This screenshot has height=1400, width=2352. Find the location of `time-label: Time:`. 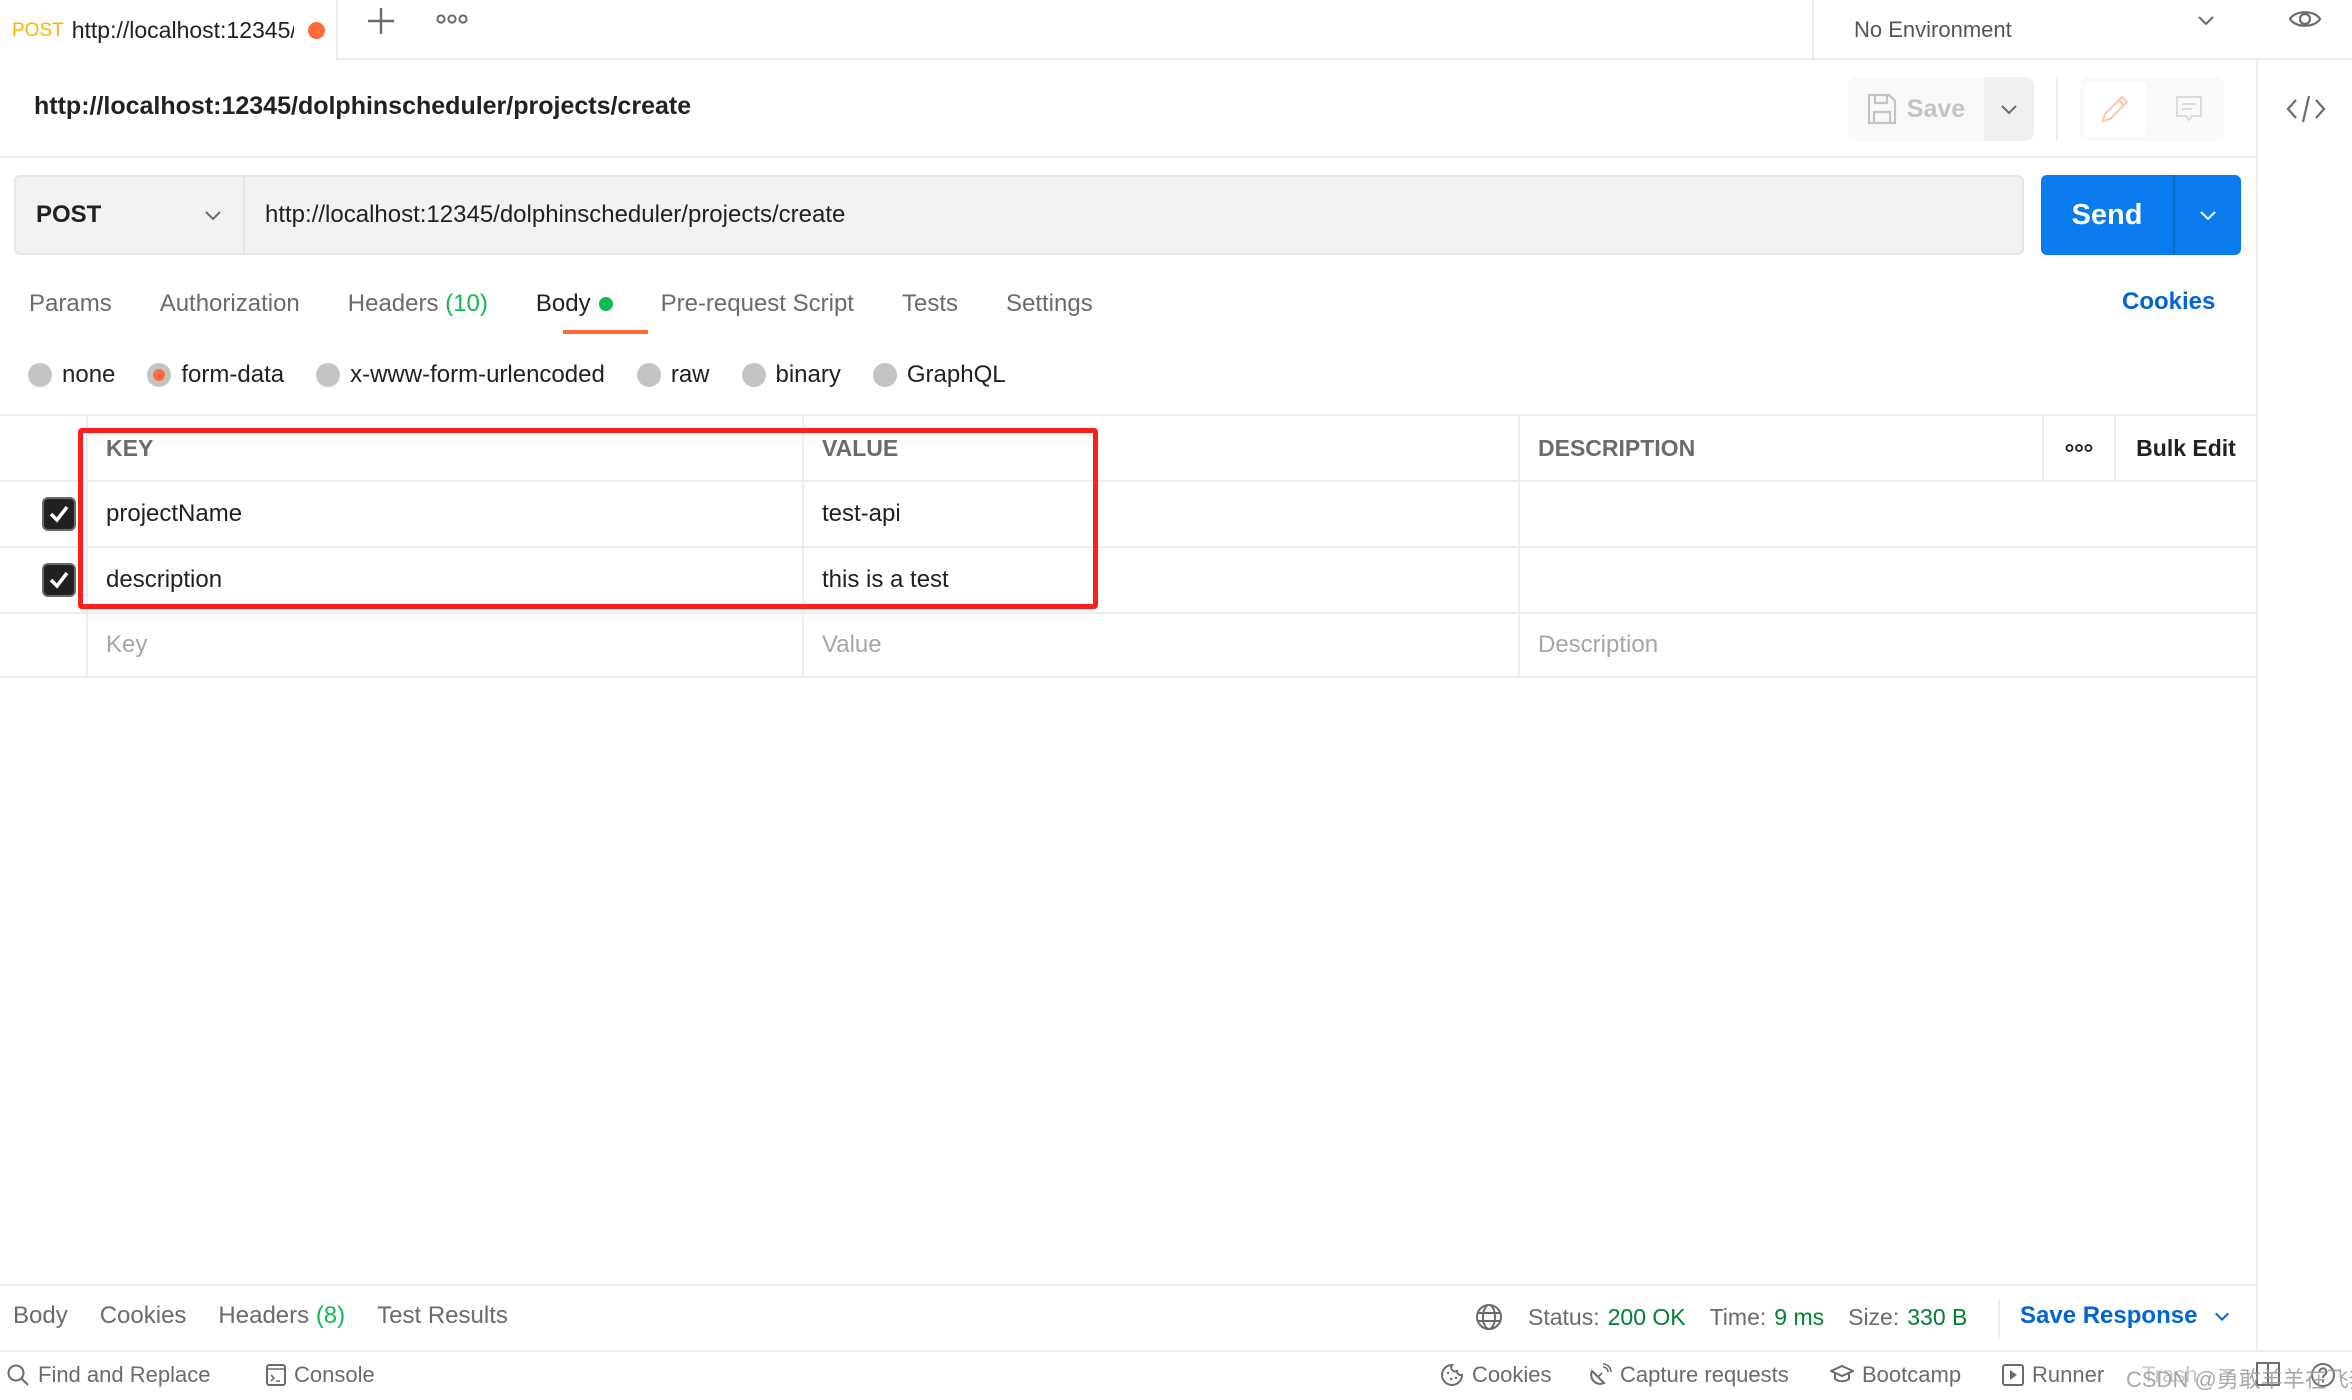

time-label: Time: is located at coordinates (1738, 1316).